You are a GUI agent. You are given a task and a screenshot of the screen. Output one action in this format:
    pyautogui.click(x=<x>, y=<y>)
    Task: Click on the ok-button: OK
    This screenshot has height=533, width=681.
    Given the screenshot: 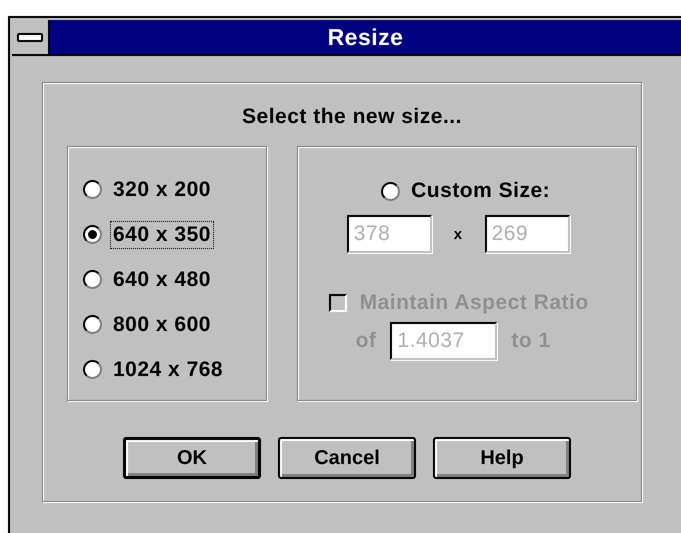 What is the action you would take?
    pyautogui.click(x=192, y=458)
    